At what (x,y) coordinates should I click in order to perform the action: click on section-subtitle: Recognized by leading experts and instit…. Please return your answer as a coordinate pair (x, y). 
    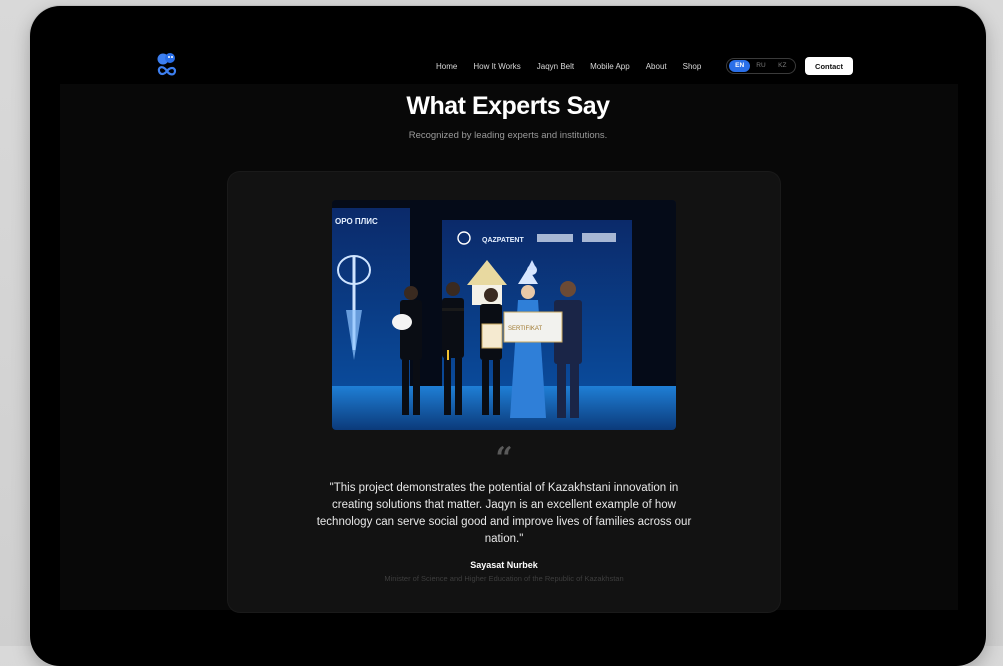
    Looking at the image, I should click on (508, 135).